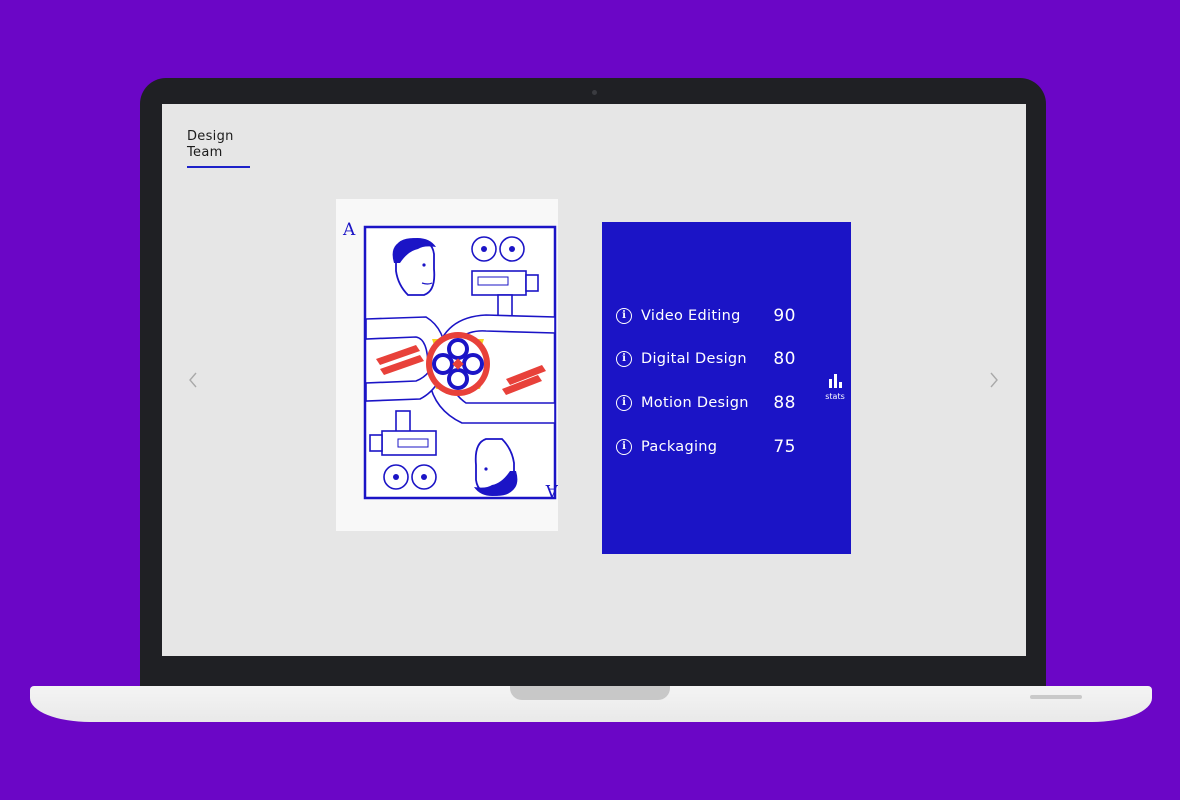 The width and height of the screenshot is (1180, 800). Describe the element at coordinates (784, 359) in the screenshot. I see `stat-value: 80` at that location.